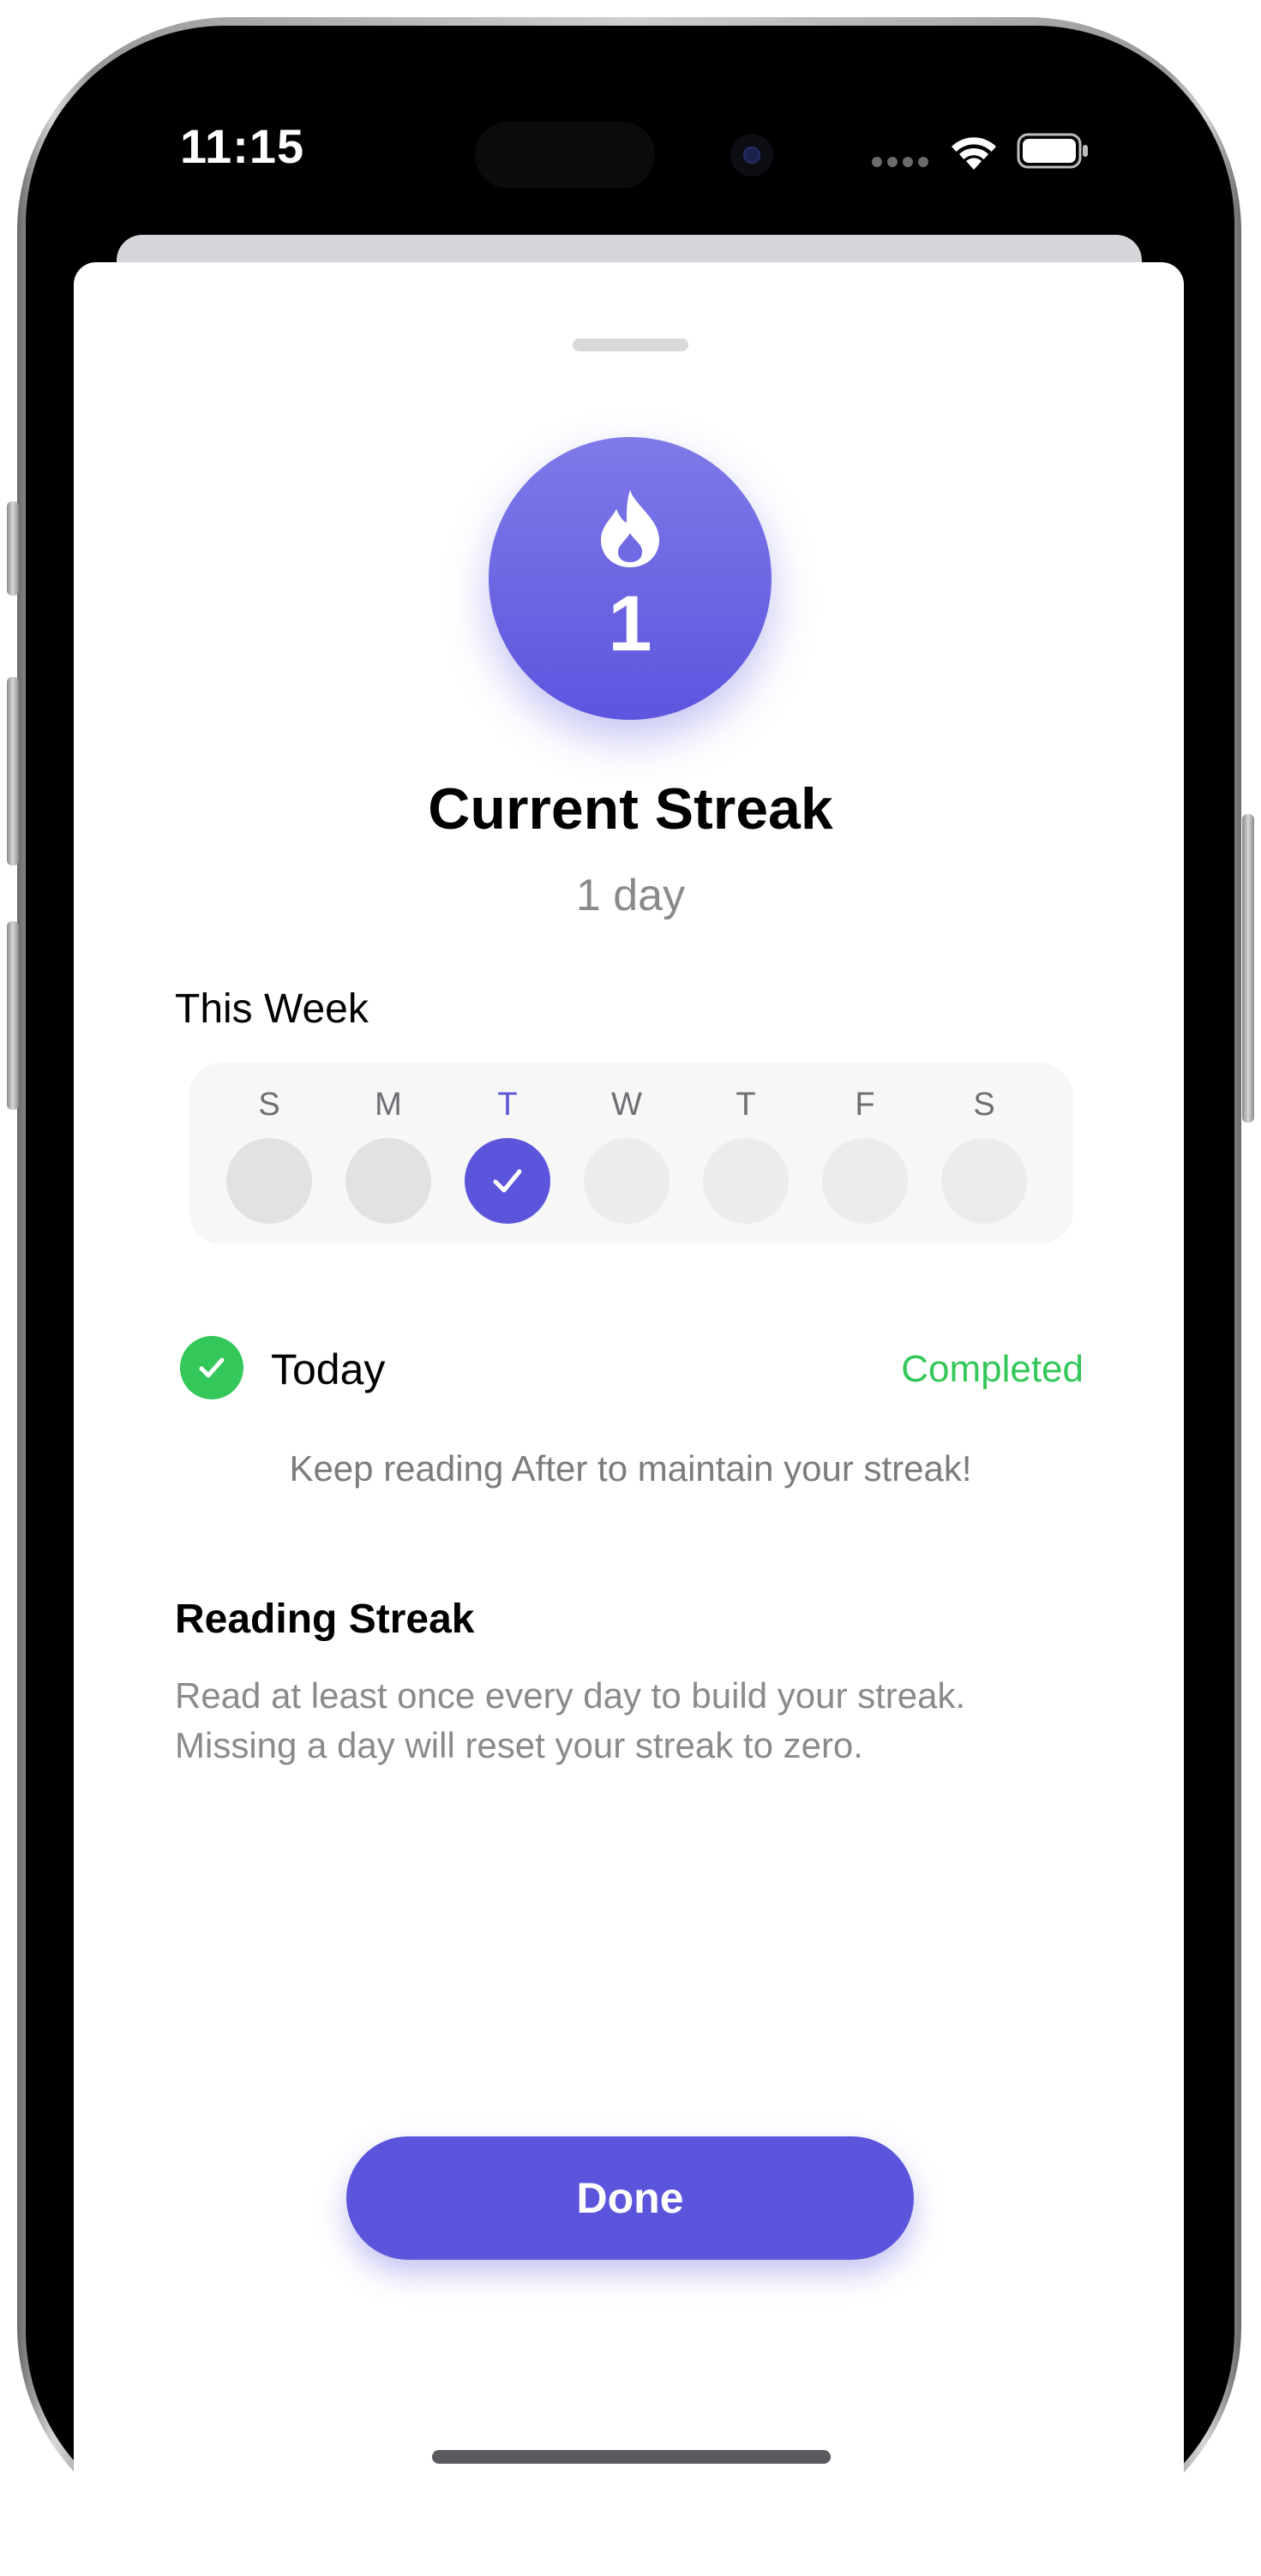 This screenshot has width=1261, height=2576. What do you see at coordinates (865, 1105) in the screenshot?
I see `day-letter: F` at bounding box center [865, 1105].